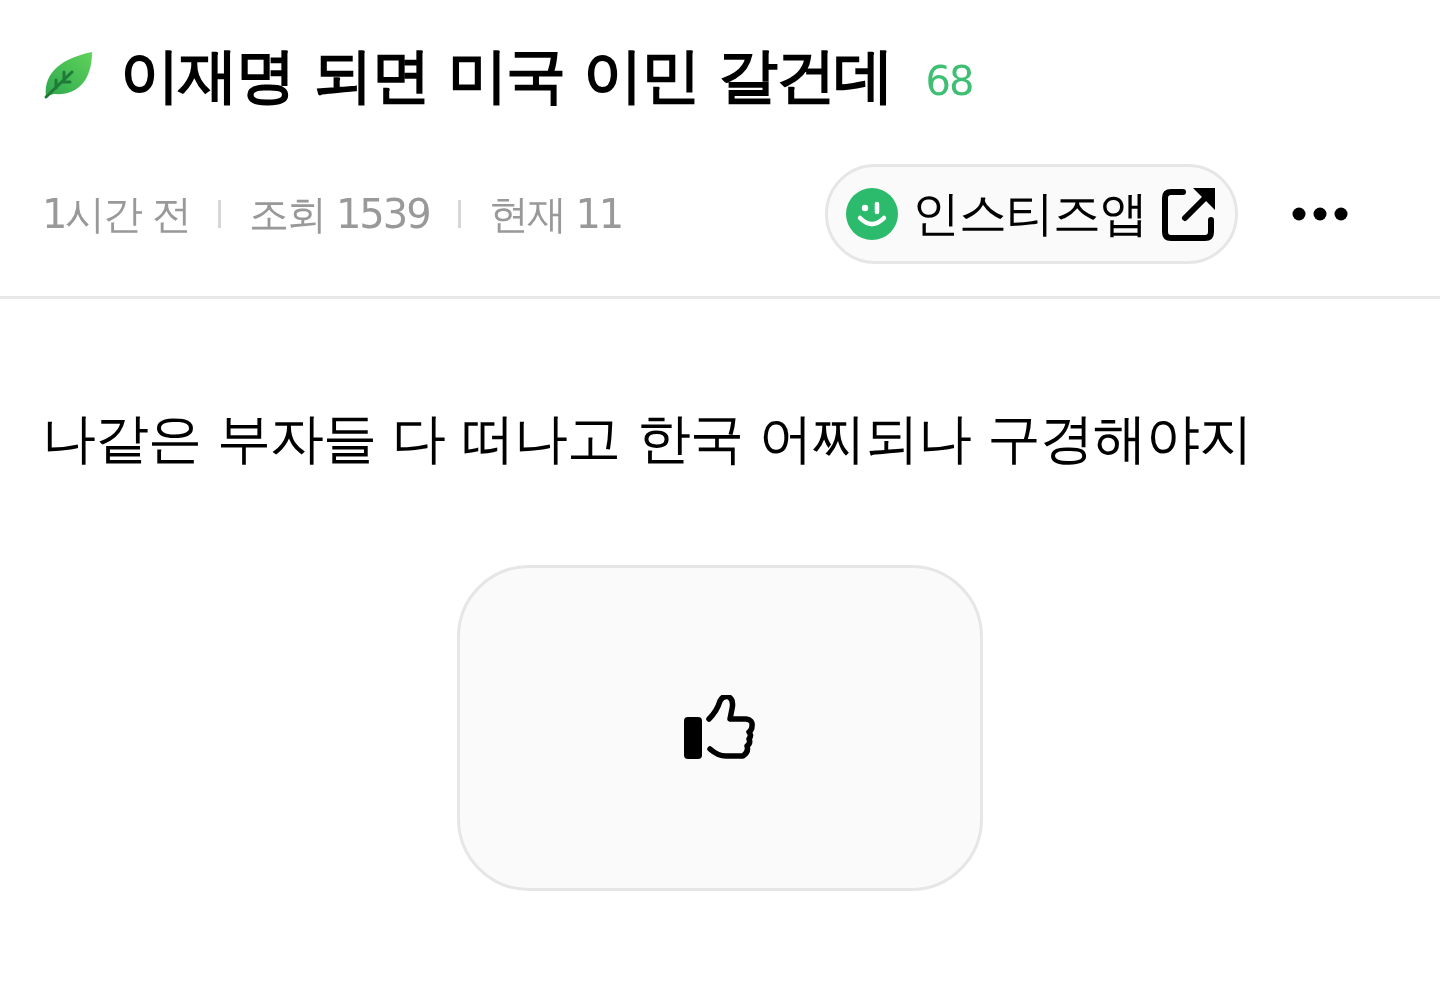 The image size is (1440, 993). What do you see at coordinates (1031, 214) in the screenshot?
I see `app-link-button: 인스티즈앱` at bounding box center [1031, 214].